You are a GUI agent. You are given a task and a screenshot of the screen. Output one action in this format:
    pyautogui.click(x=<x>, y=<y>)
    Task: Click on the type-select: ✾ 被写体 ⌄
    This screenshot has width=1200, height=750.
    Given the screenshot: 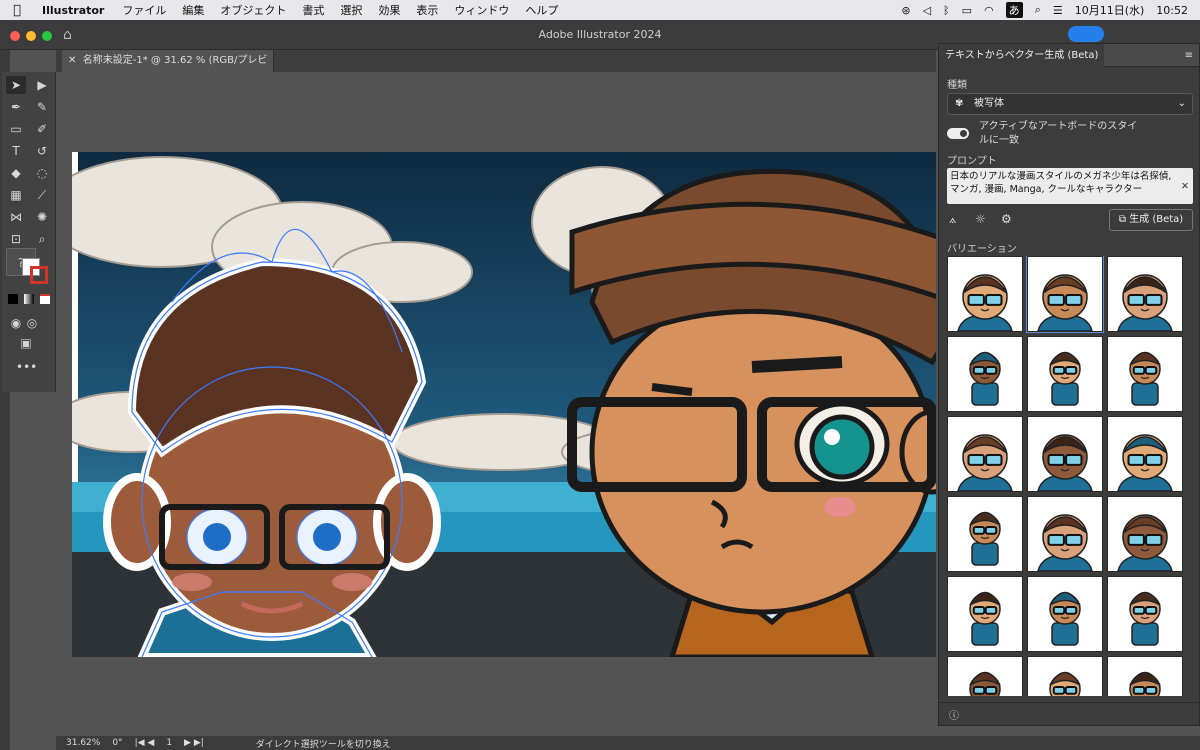 What is the action you would take?
    pyautogui.click(x=1070, y=104)
    